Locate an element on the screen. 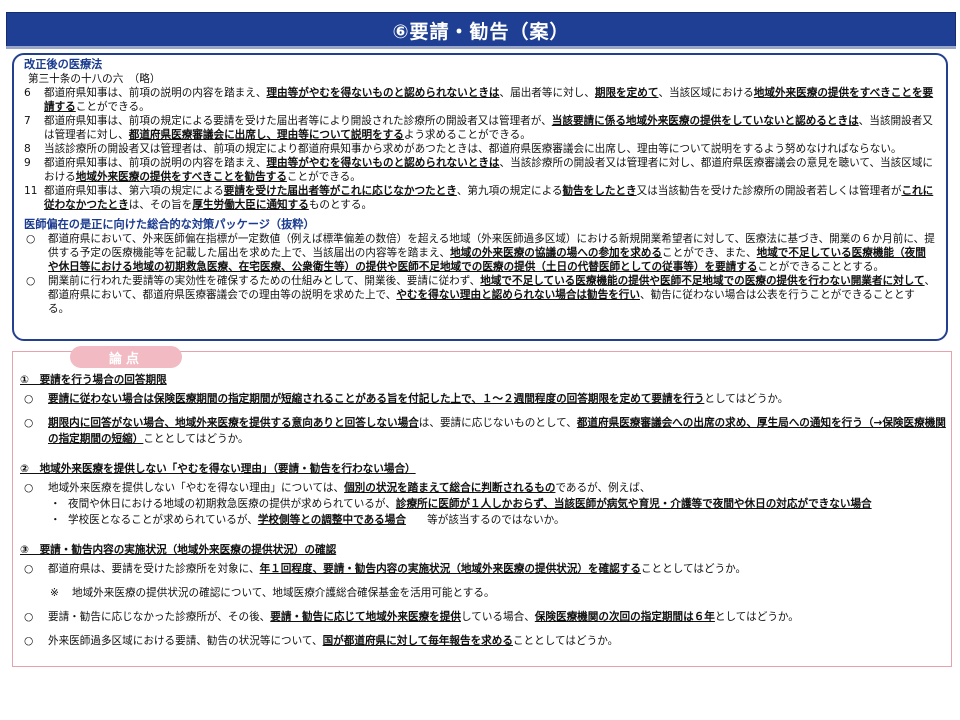 This screenshot has width=960, height=720. emphasis-text: 当該要請に係る地域外来医療の提供をしていないと認めるときは is located at coordinates (705, 121).